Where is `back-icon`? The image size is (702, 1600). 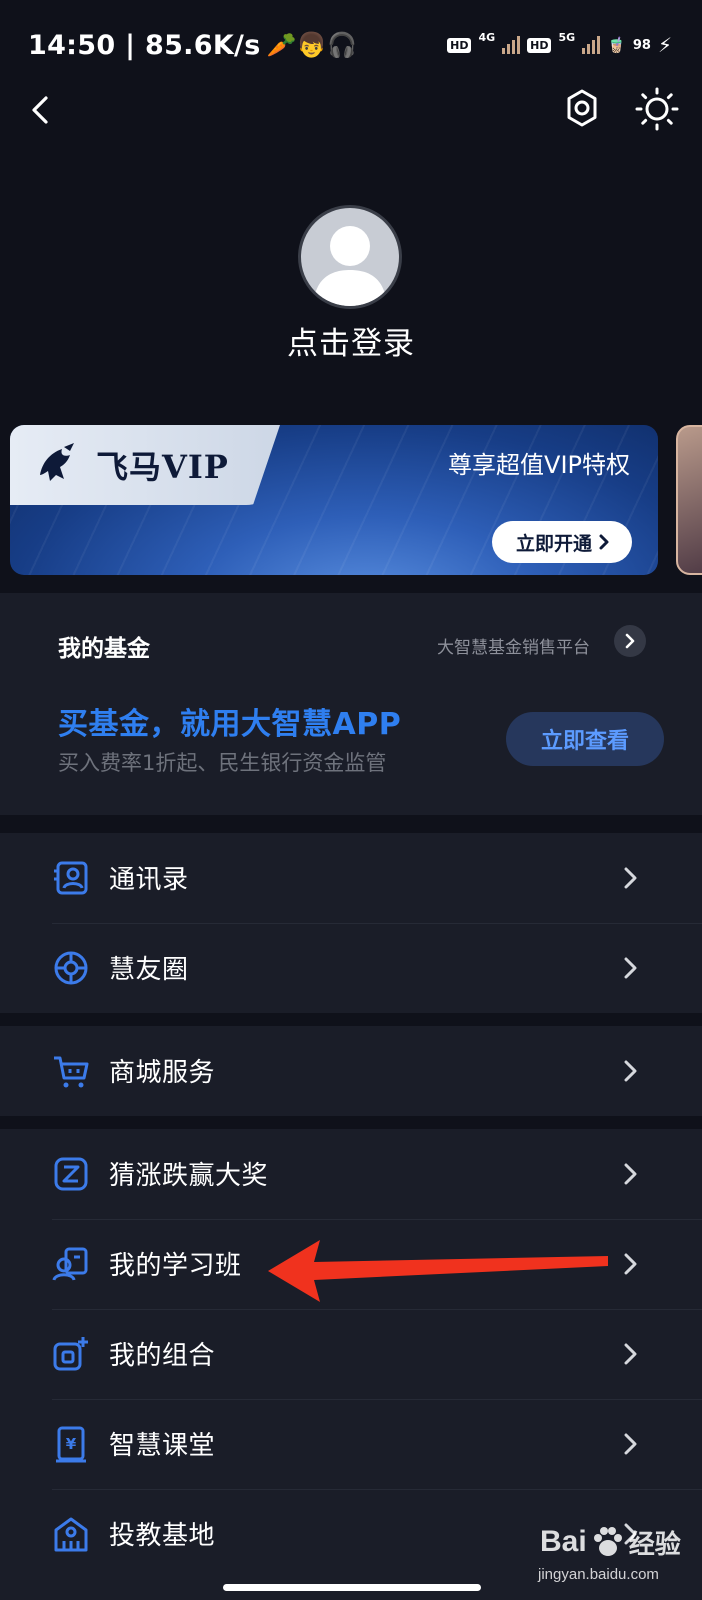
back-icon is located at coordinates (40, 110).